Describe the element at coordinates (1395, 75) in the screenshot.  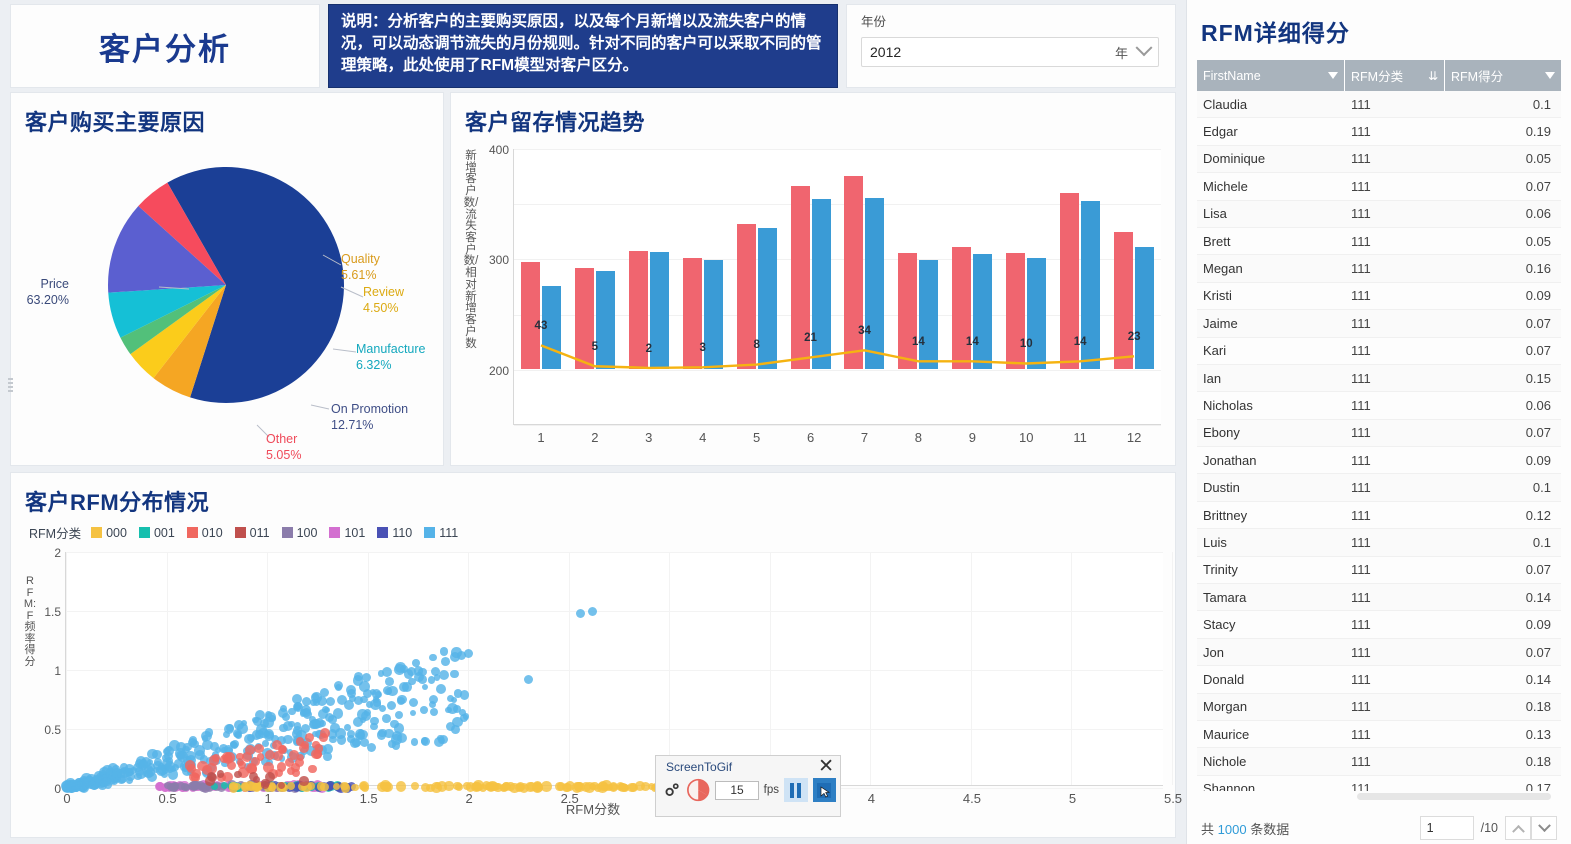
I see `column-header-rfm-category: RFM分类 ⇊` at that location.